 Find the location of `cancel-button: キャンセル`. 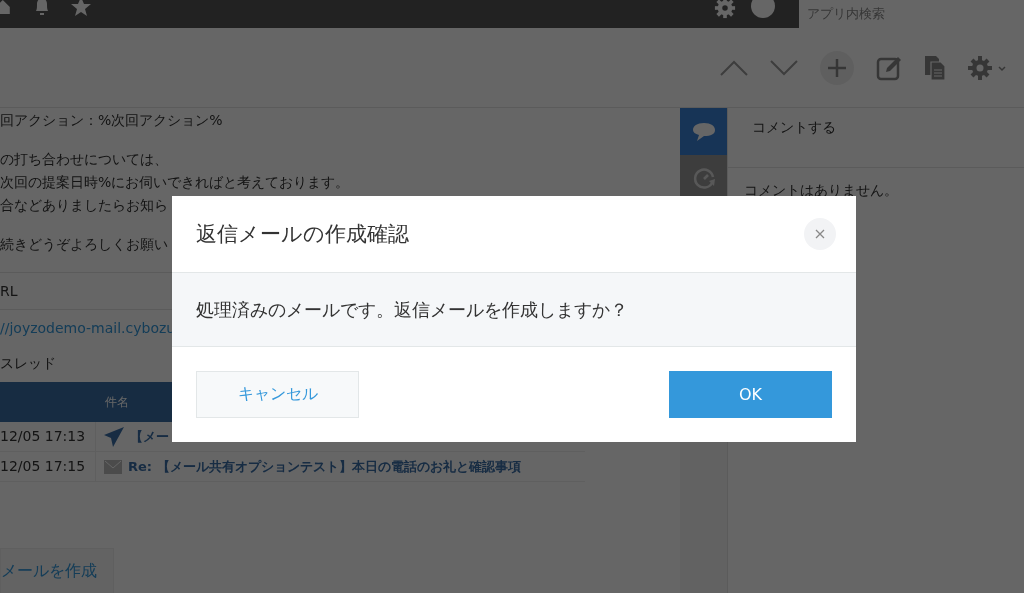

cancel-button: キャンセル is located at coordinates (277, 394).